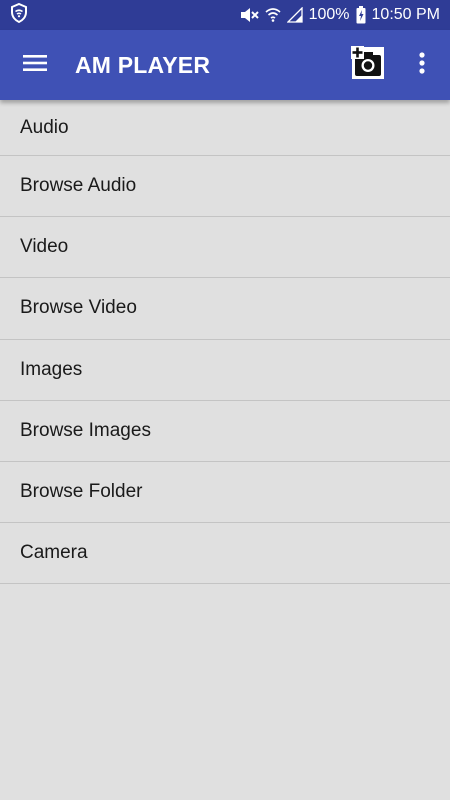 The image size is (450, 800). I want to click on battery-label: 100%, so click(329, 14).